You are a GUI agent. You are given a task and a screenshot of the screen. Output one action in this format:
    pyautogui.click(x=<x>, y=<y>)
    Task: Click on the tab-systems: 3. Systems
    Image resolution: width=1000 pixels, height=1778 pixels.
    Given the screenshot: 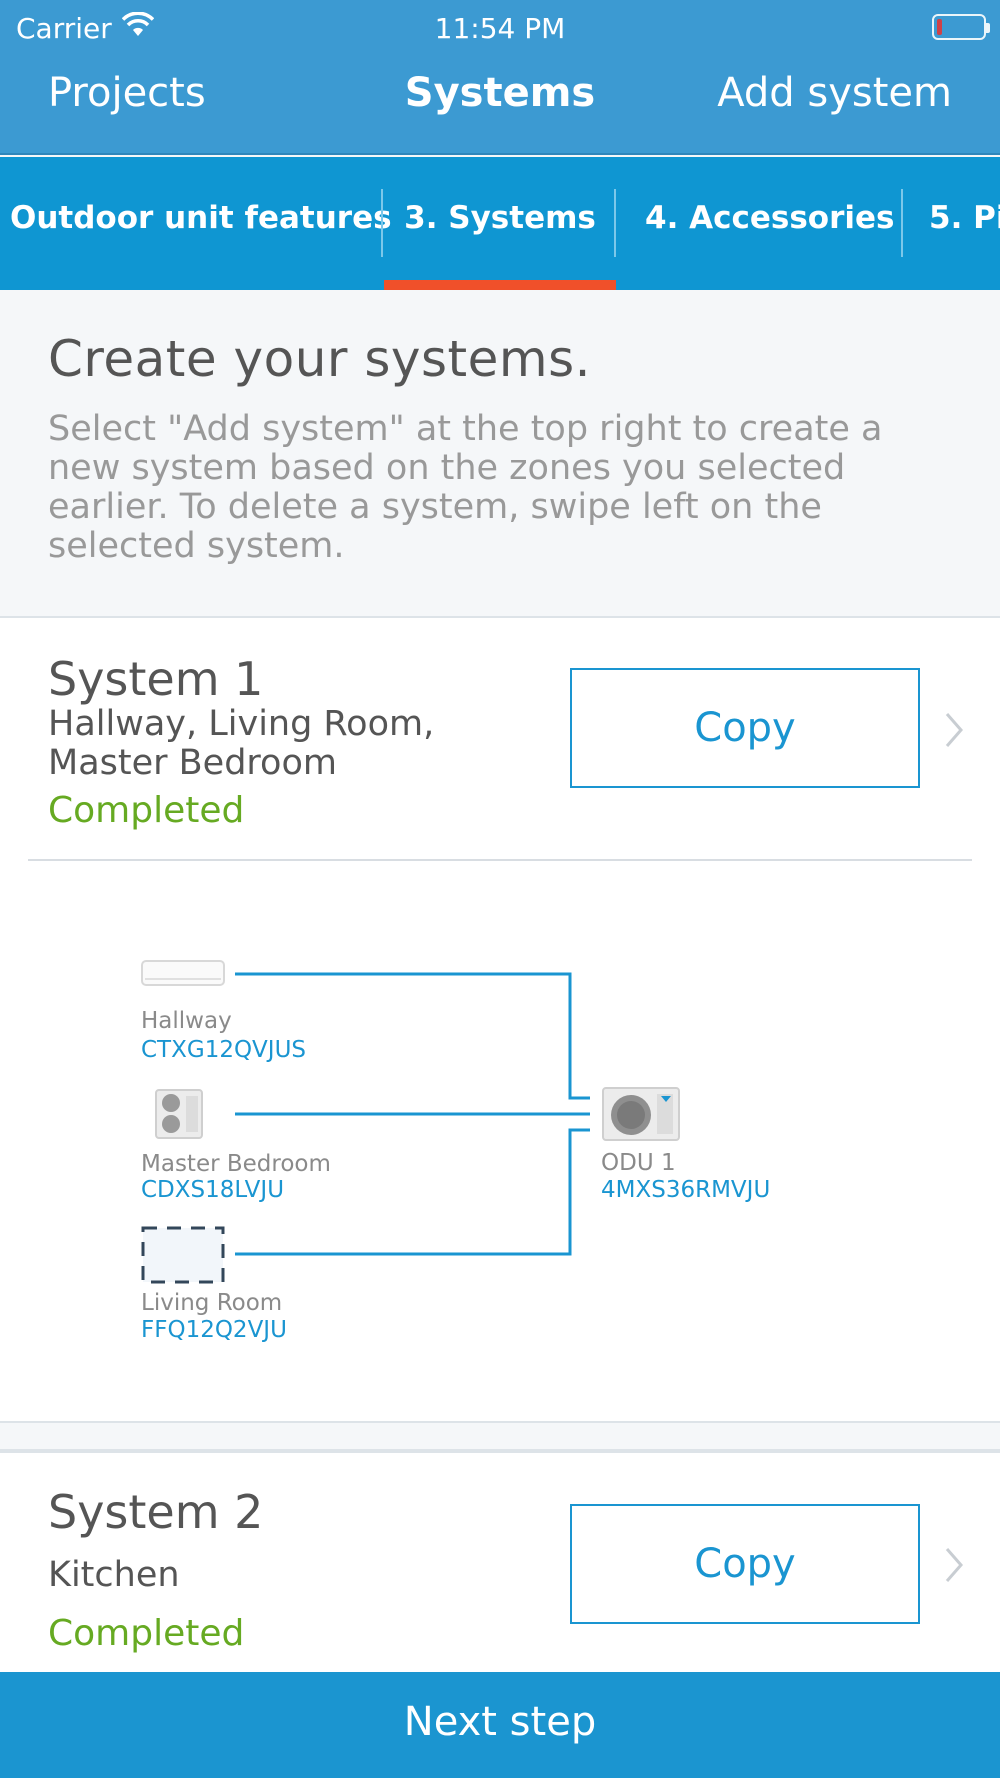 What is the action you would take?
    pyautogui.click(x=500, y=223)
    